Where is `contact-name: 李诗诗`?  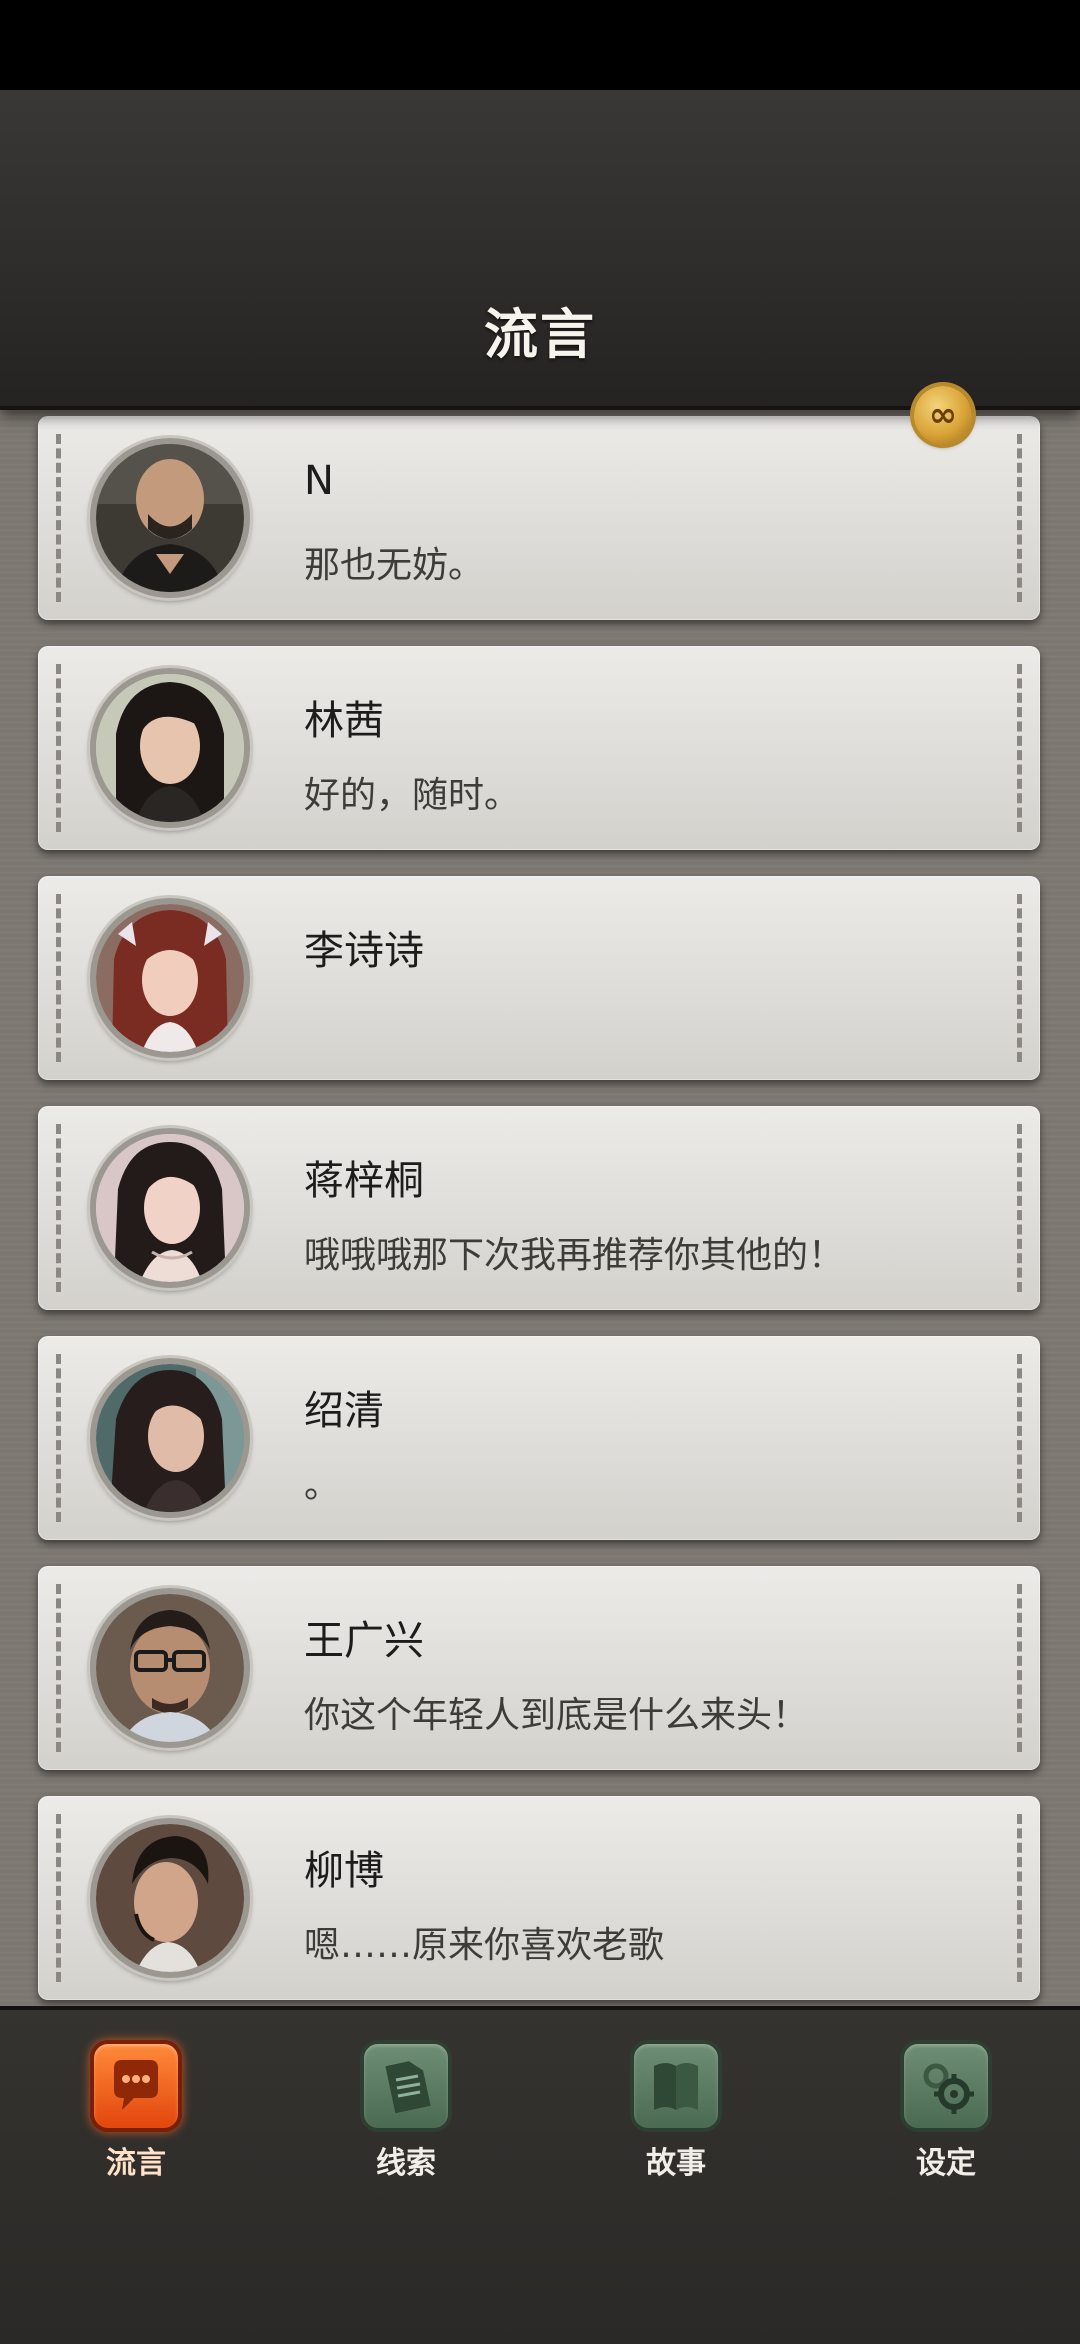
contact-name: 李诗诗 is located at coordinates (364, 951).